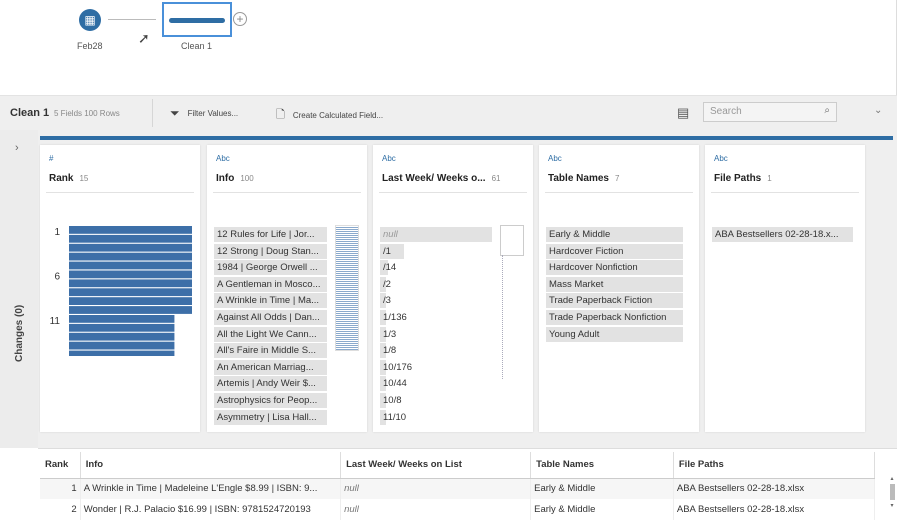 This screenshot has width=897, height=521. What do you see at coordinates (892, 492) in the screenshot?
I see `scroll-thumb` at bounding box center [892, 492].